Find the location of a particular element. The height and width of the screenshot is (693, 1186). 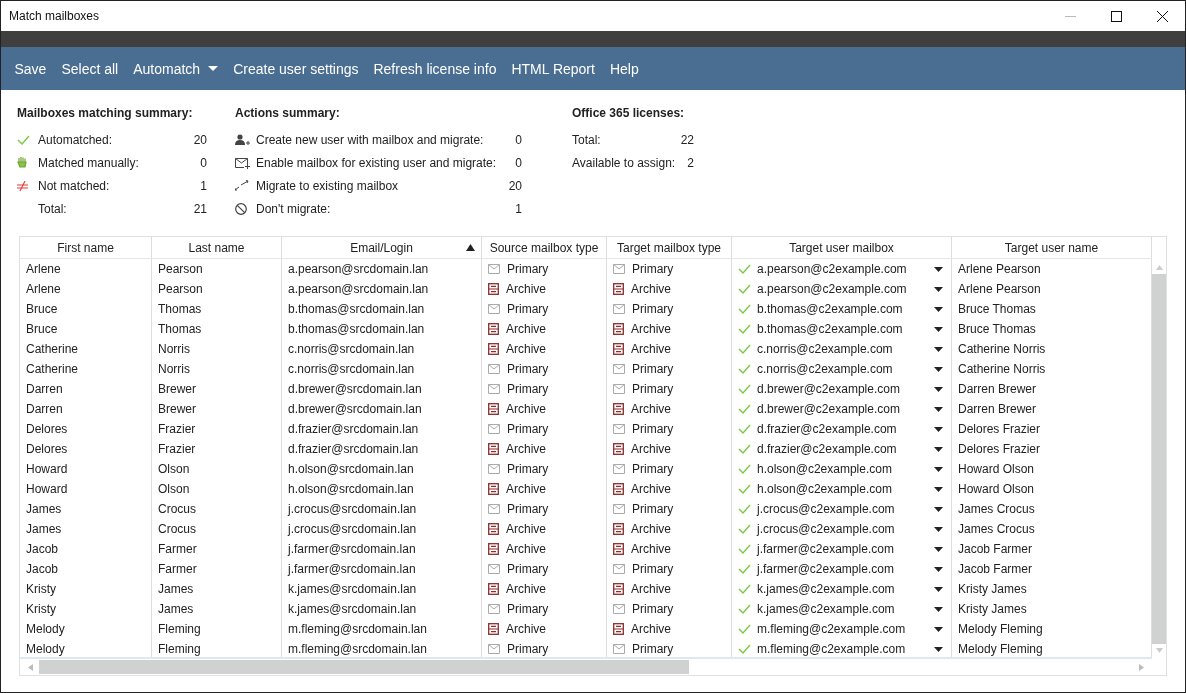

toolbar-button: Save is located at coordinates (30, 68).